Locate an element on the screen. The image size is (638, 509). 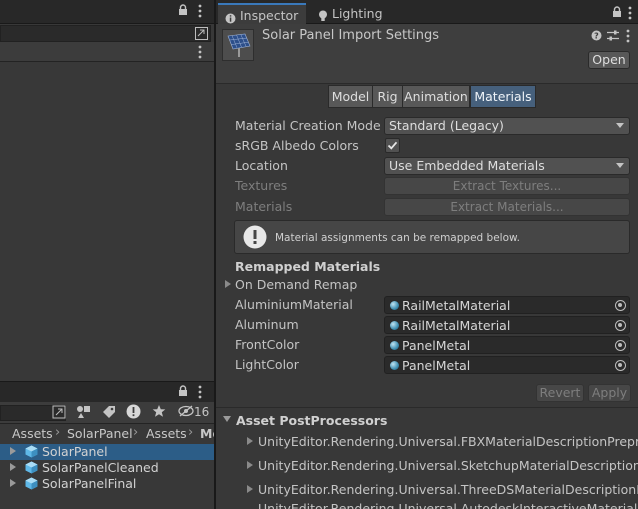
apply-button: Apply is located at coordinates (609, 393).